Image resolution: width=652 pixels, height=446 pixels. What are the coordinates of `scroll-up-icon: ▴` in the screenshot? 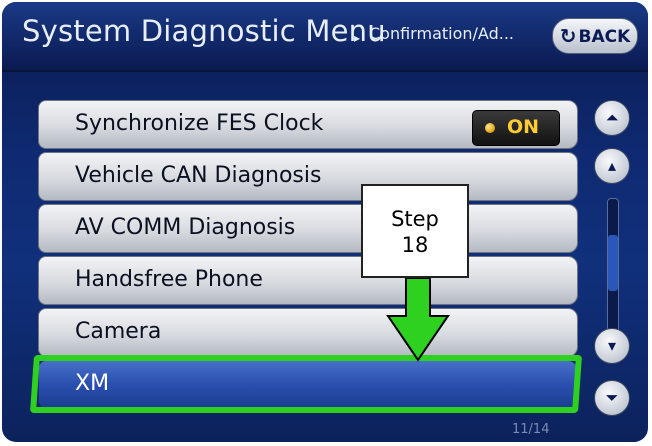 It's located at (612, 165).